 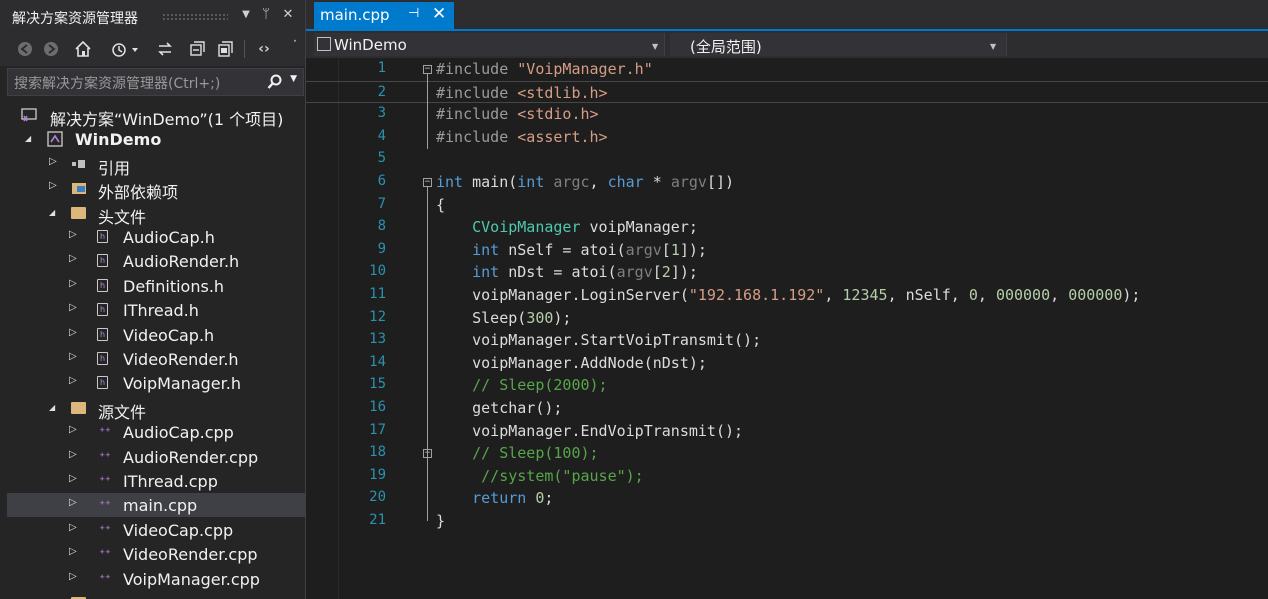 What do you see at coordinates (156, 383) in the screenshot?
I see `tree-item: ▷ h VoipManager.h` at bounding box center [156, 383].